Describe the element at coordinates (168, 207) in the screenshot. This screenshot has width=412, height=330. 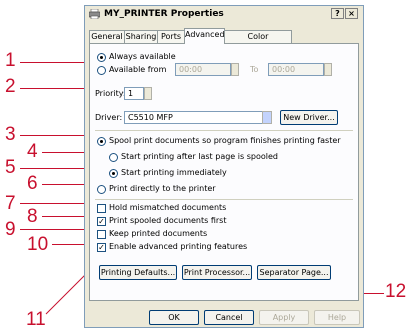
I see `hold-mismatched-label: Hold mismatched documents` at that location.